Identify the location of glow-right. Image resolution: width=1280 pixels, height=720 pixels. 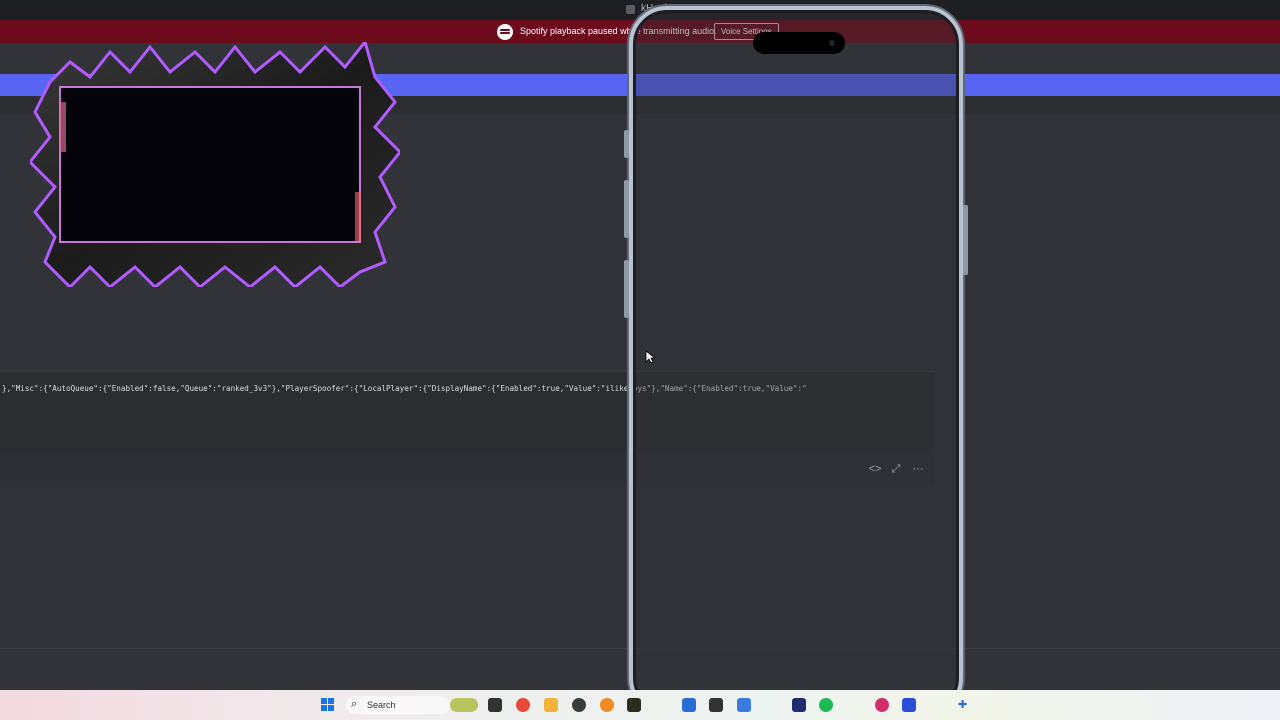
(358, 217).